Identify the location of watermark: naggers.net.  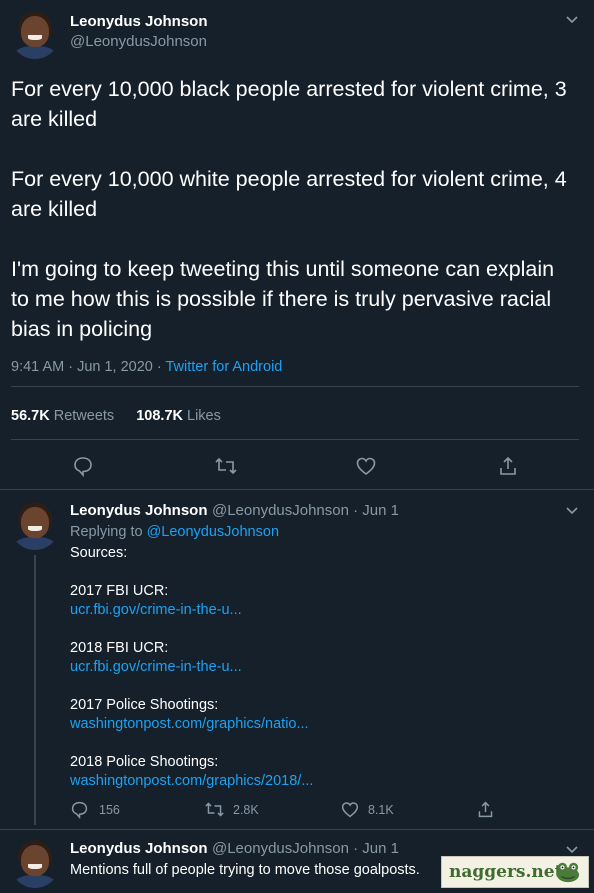
(515, 872).